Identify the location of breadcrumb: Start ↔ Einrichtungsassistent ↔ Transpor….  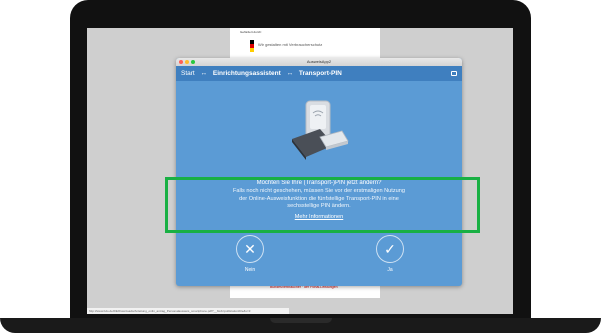
(261, 73).